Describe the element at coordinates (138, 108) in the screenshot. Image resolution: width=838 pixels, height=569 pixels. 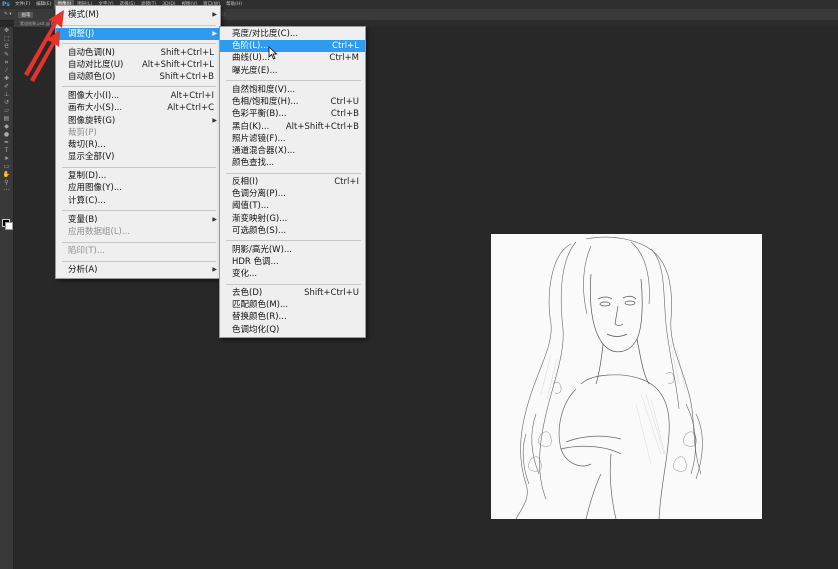
I see `menu-item-canvas-size: 画布大小(S)... Alt+Ctrl+C` at that location.